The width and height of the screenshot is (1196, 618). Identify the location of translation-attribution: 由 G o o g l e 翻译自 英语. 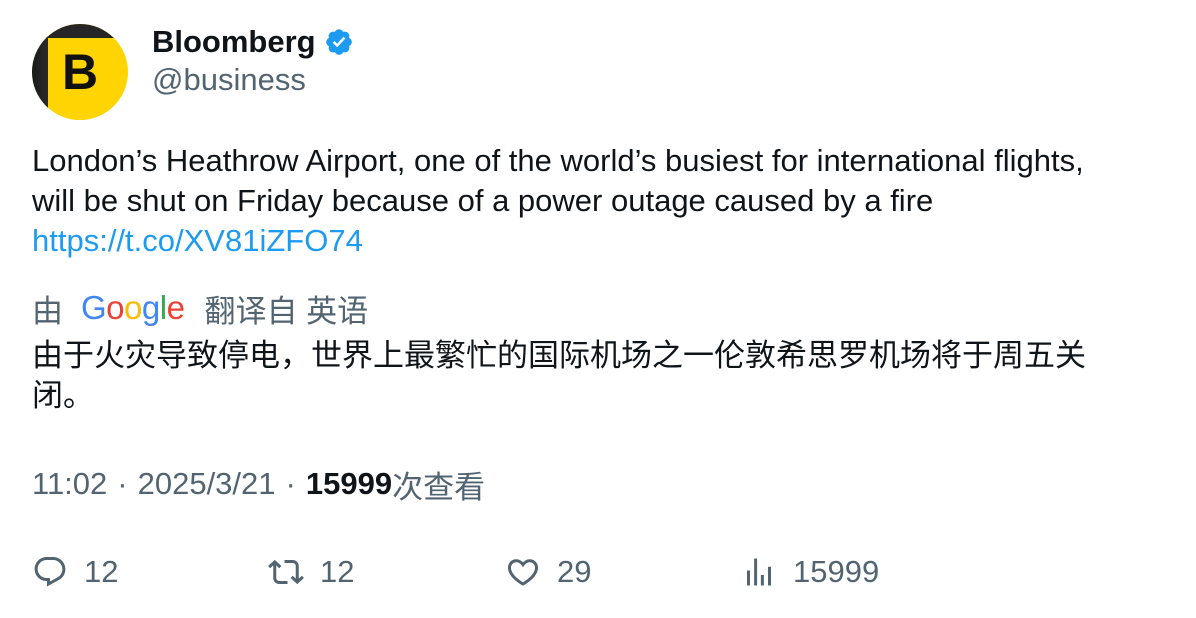
(200, 308).